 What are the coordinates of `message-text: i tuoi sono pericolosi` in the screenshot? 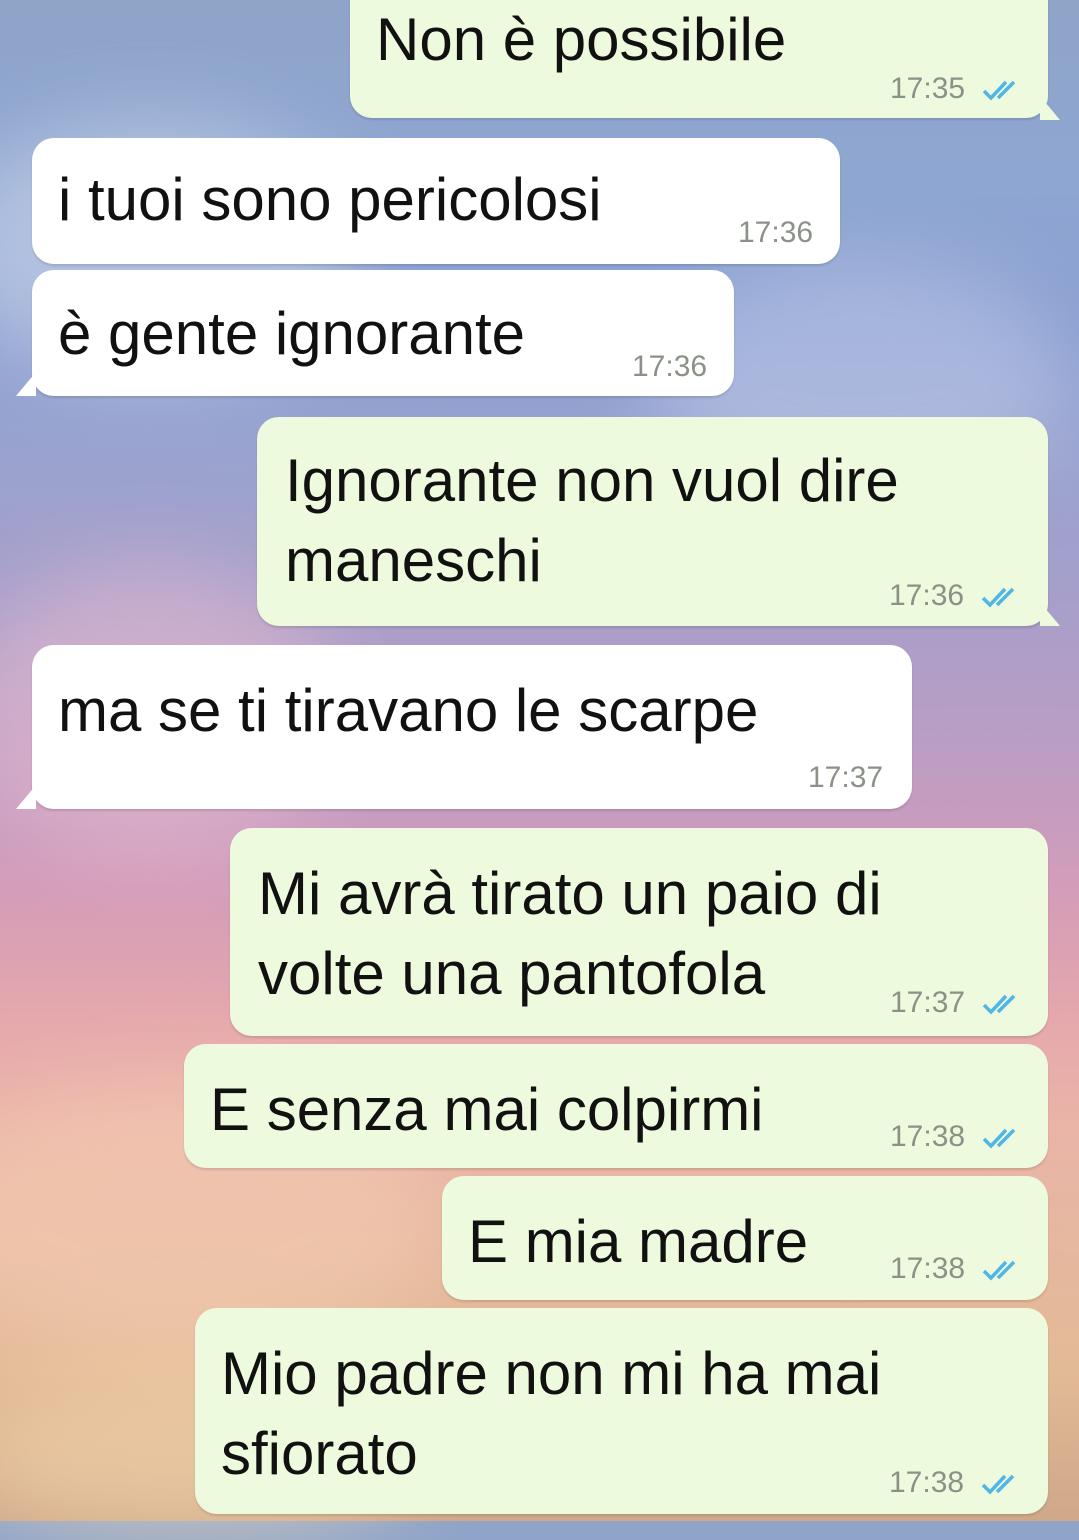 It's located at (330, 199).